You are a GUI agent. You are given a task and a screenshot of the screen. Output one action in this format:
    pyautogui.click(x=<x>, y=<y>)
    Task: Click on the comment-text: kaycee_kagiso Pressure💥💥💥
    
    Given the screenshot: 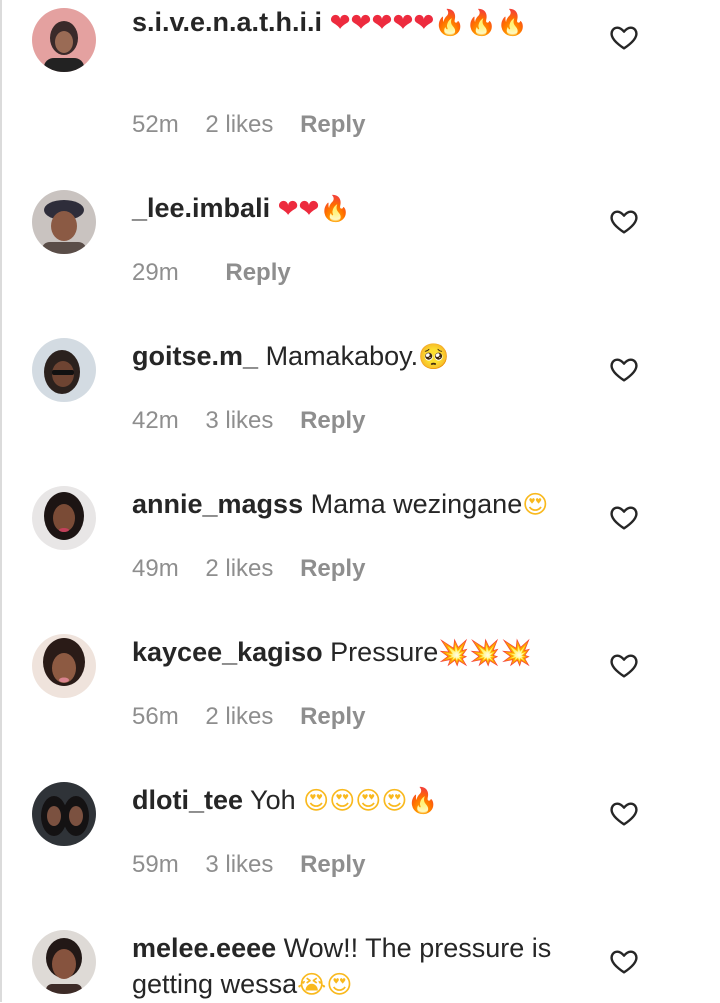 What is the action you would take?
    pyautogui.click(x=356, y=652)
    